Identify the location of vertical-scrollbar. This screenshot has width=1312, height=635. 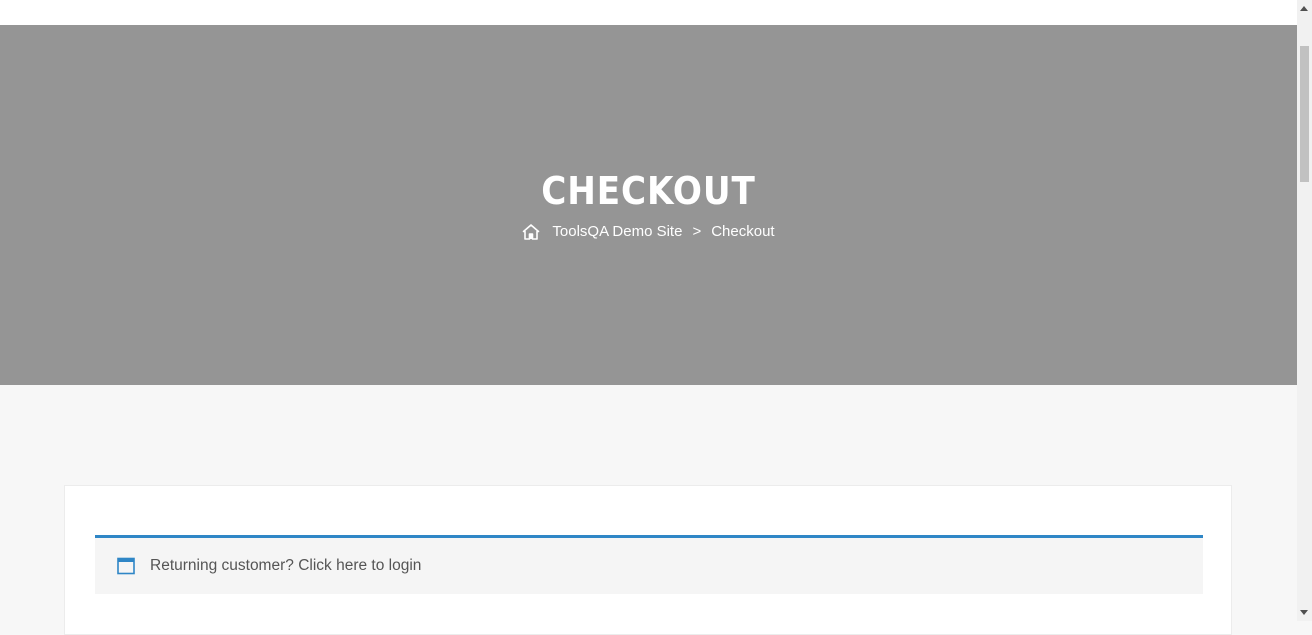
(1304, 310).